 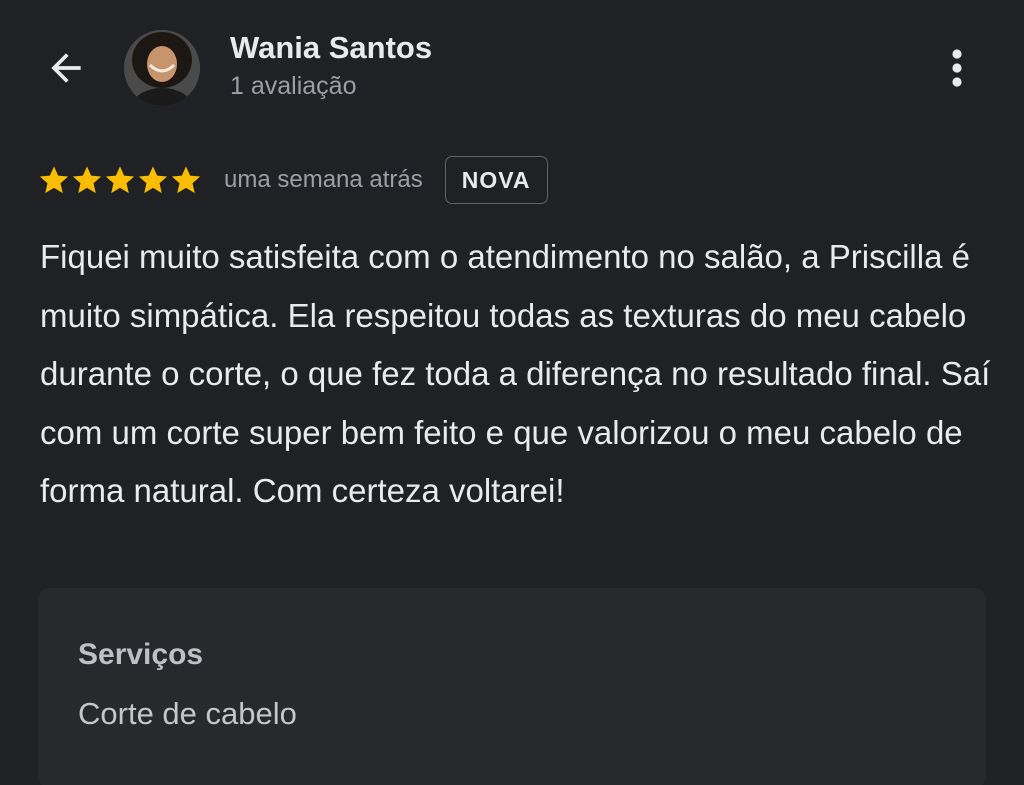 I want to click on services-title: Serviços, so click(x=141, y=654).